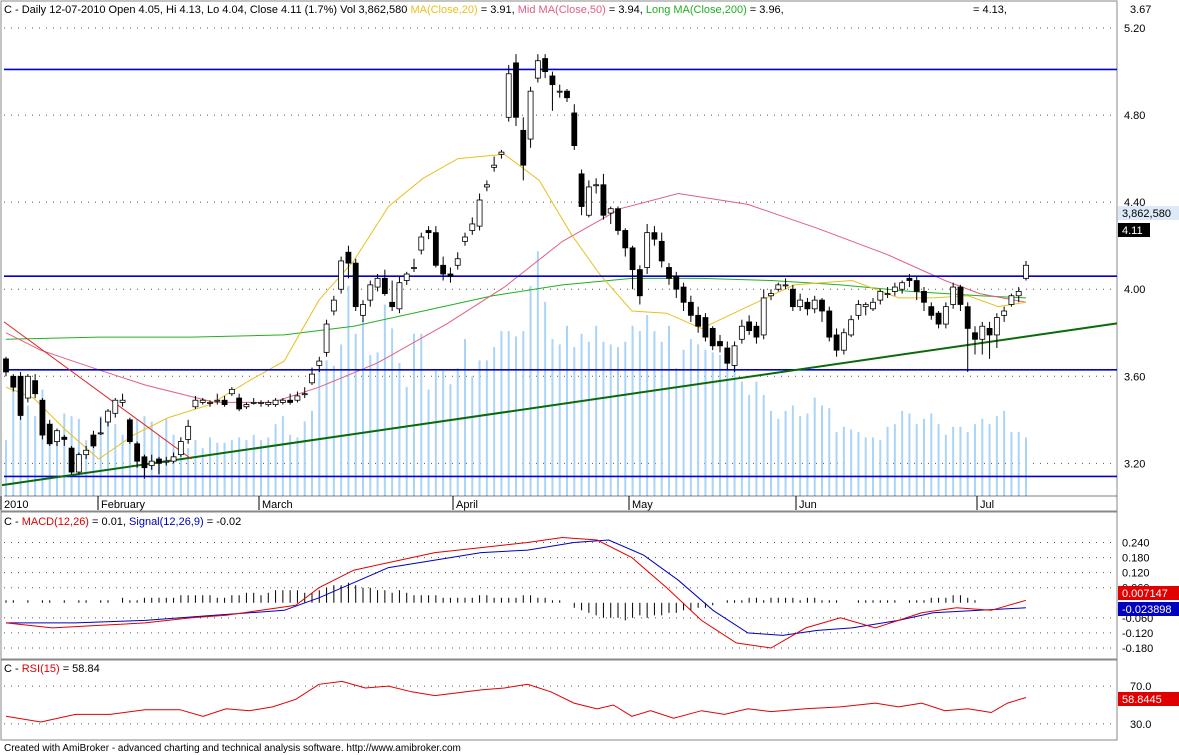 The image size is (1179, 755). What do you see at coordinates (467, 505) in the screenshot?
I see `x-tick-label: April` at bounding box center [467, 505].